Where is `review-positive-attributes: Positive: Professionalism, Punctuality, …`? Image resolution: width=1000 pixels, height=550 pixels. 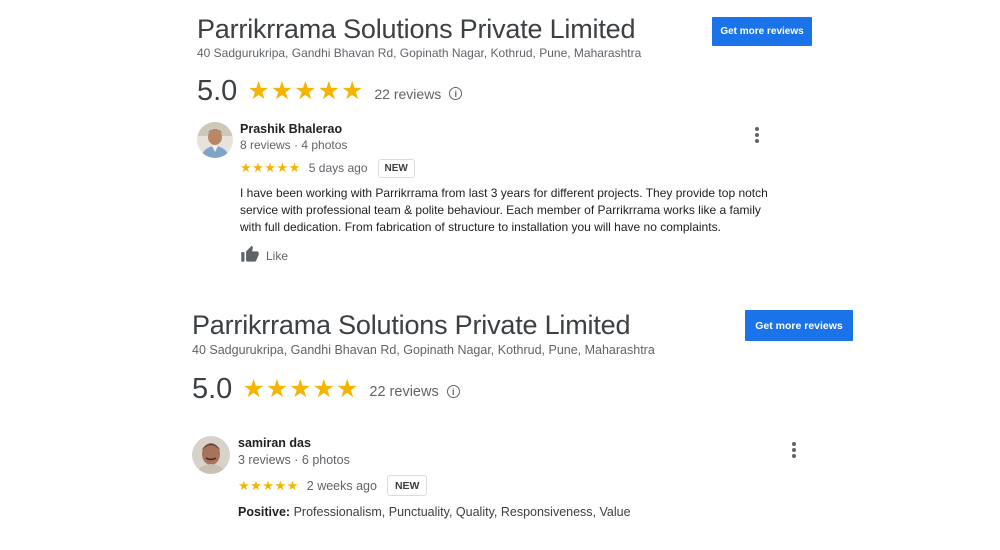
review-positive-attributes: Positive: Professionalism, Punctuality, … is located at coordinates (434, 512).